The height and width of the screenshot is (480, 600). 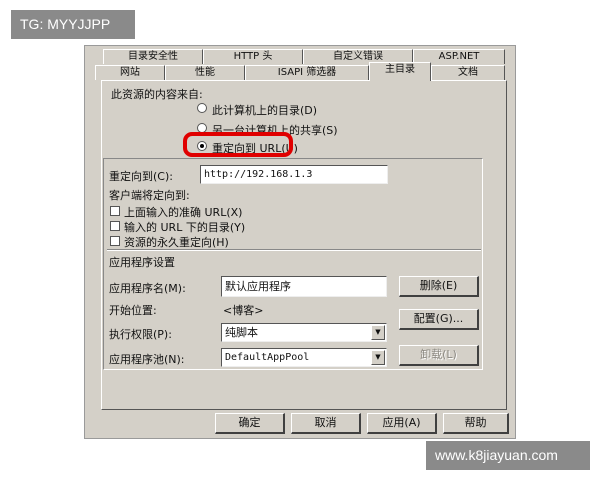 I want to click on check-exact-url-label: 上面输入的准确 URL(X), so click(x=183, y=212).